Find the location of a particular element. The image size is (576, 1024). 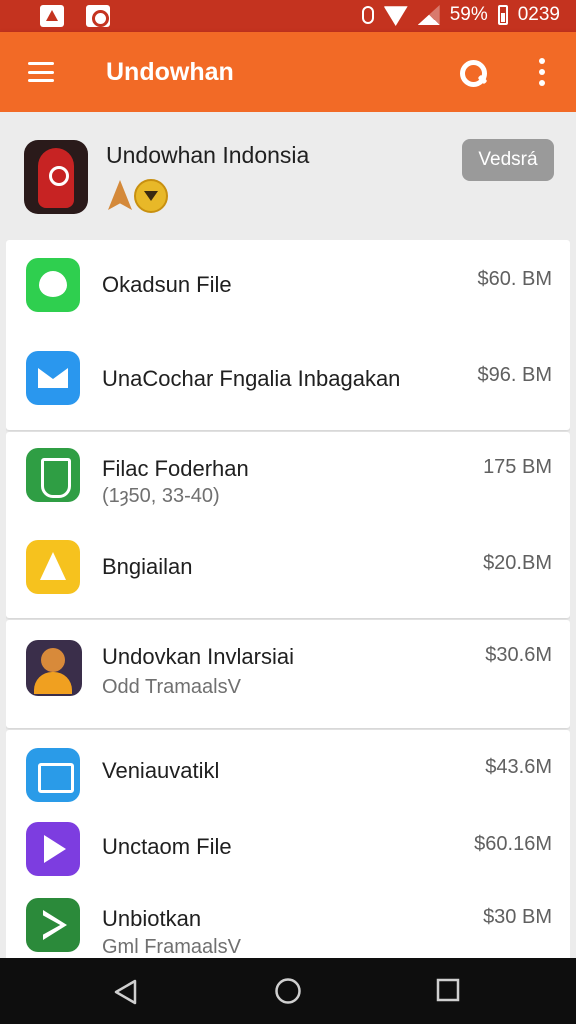

item-subtitle: (1ȝ50, 33-40) is located at coordinates (161, 496).